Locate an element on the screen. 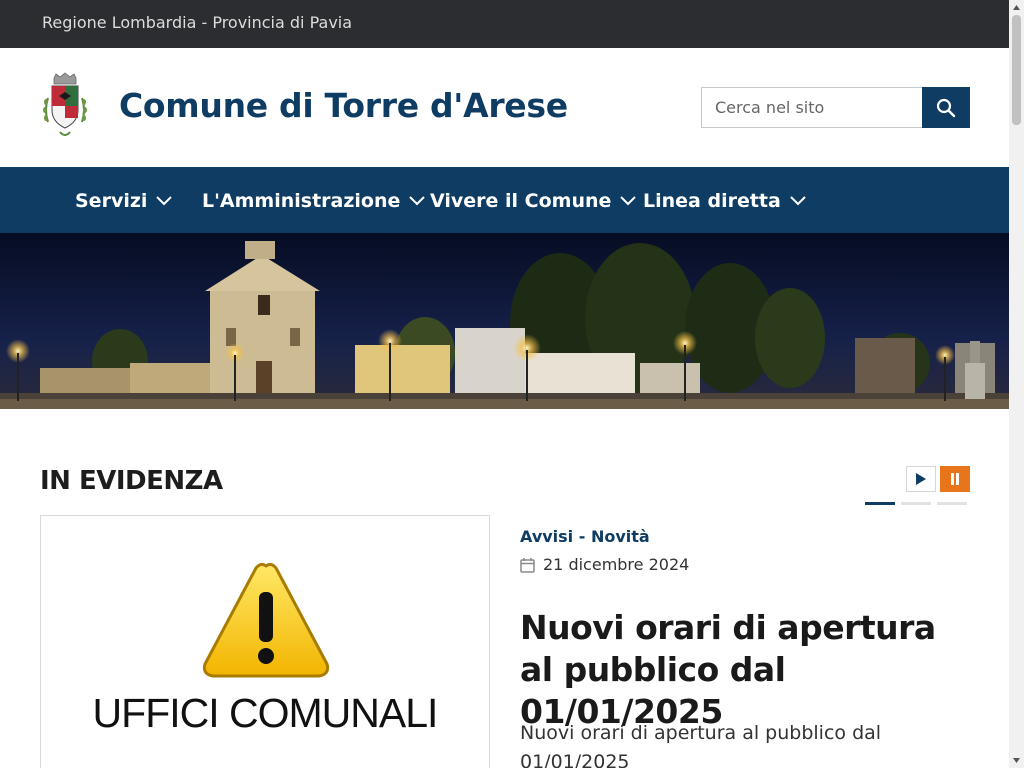  search-button is located at coordinates (946, 107).